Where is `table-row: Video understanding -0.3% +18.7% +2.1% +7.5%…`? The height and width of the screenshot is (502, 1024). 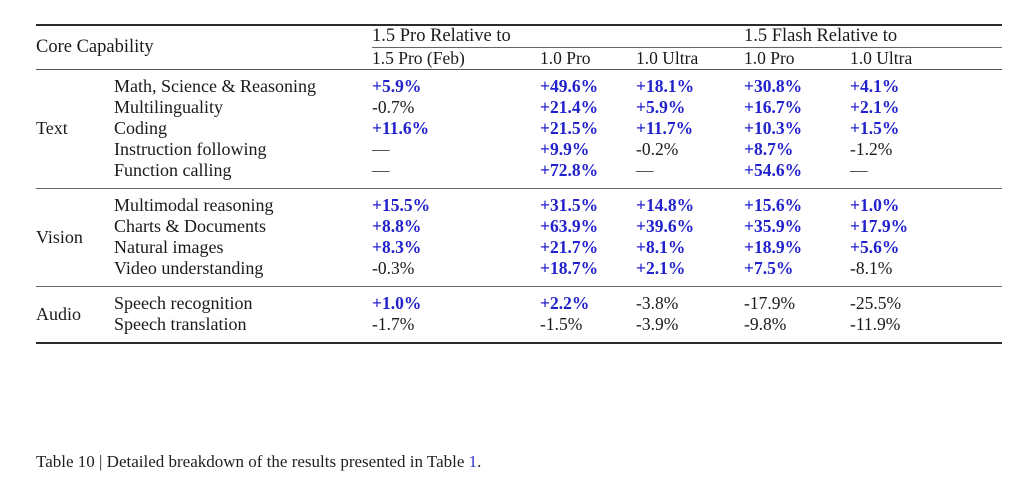
table-row: Video understanding -0.3% +18.7% +2.1% +7.5%… is located at coordinates (519, 268).